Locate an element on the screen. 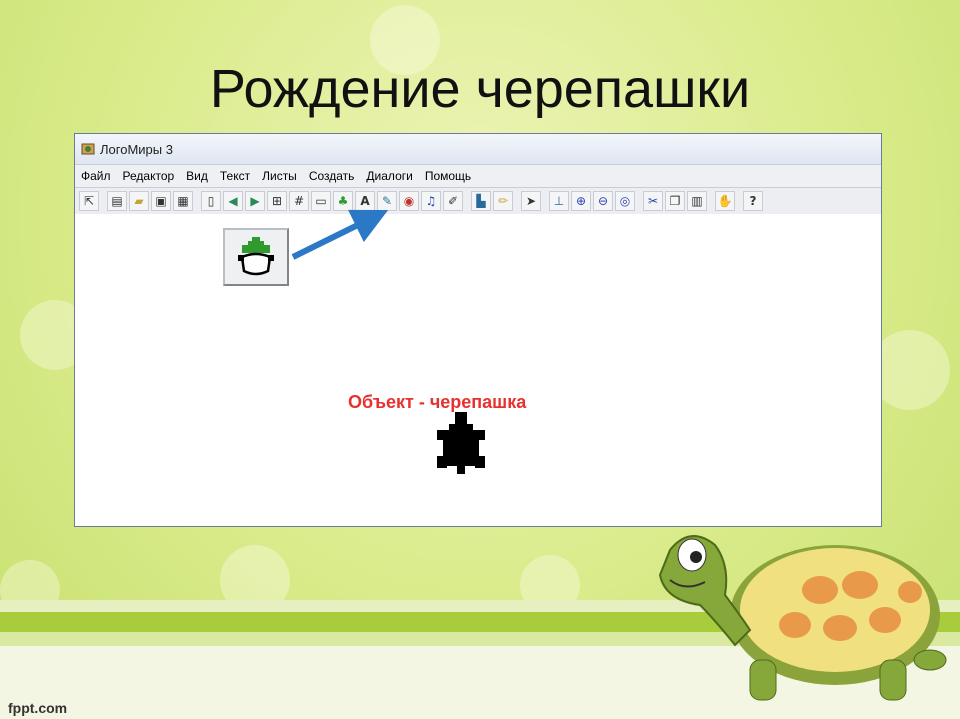 The image size is (960, 719). print-icon: ▦ is located at coordinates (183, 201).